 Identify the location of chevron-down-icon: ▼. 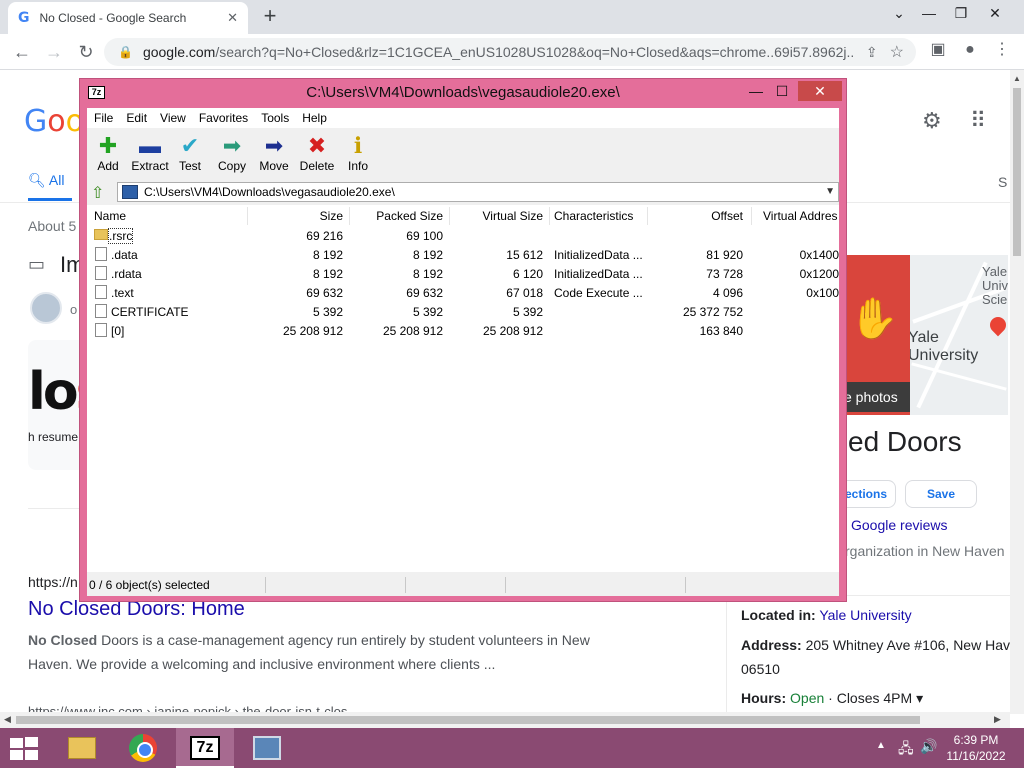
(830, 192).